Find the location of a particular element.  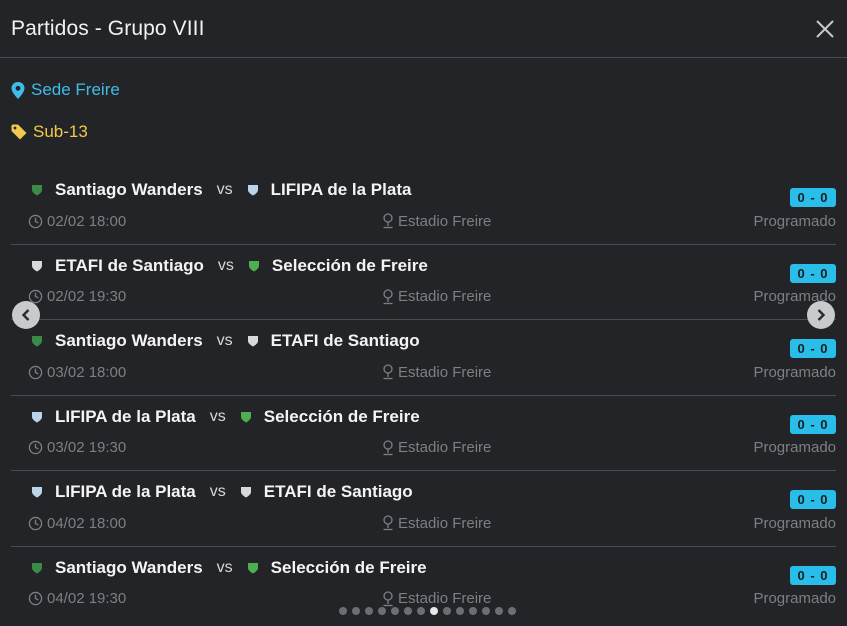

home-team-name: LIFIPA de la Plata is located at coordinates (125, 491).